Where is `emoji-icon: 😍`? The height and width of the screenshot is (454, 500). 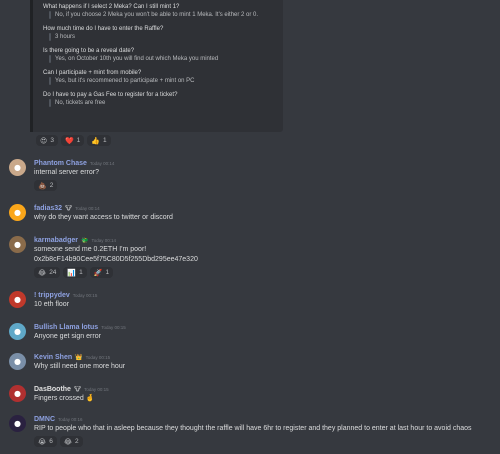
emoji-icon: 😍 is located at coordinates (44, 140).